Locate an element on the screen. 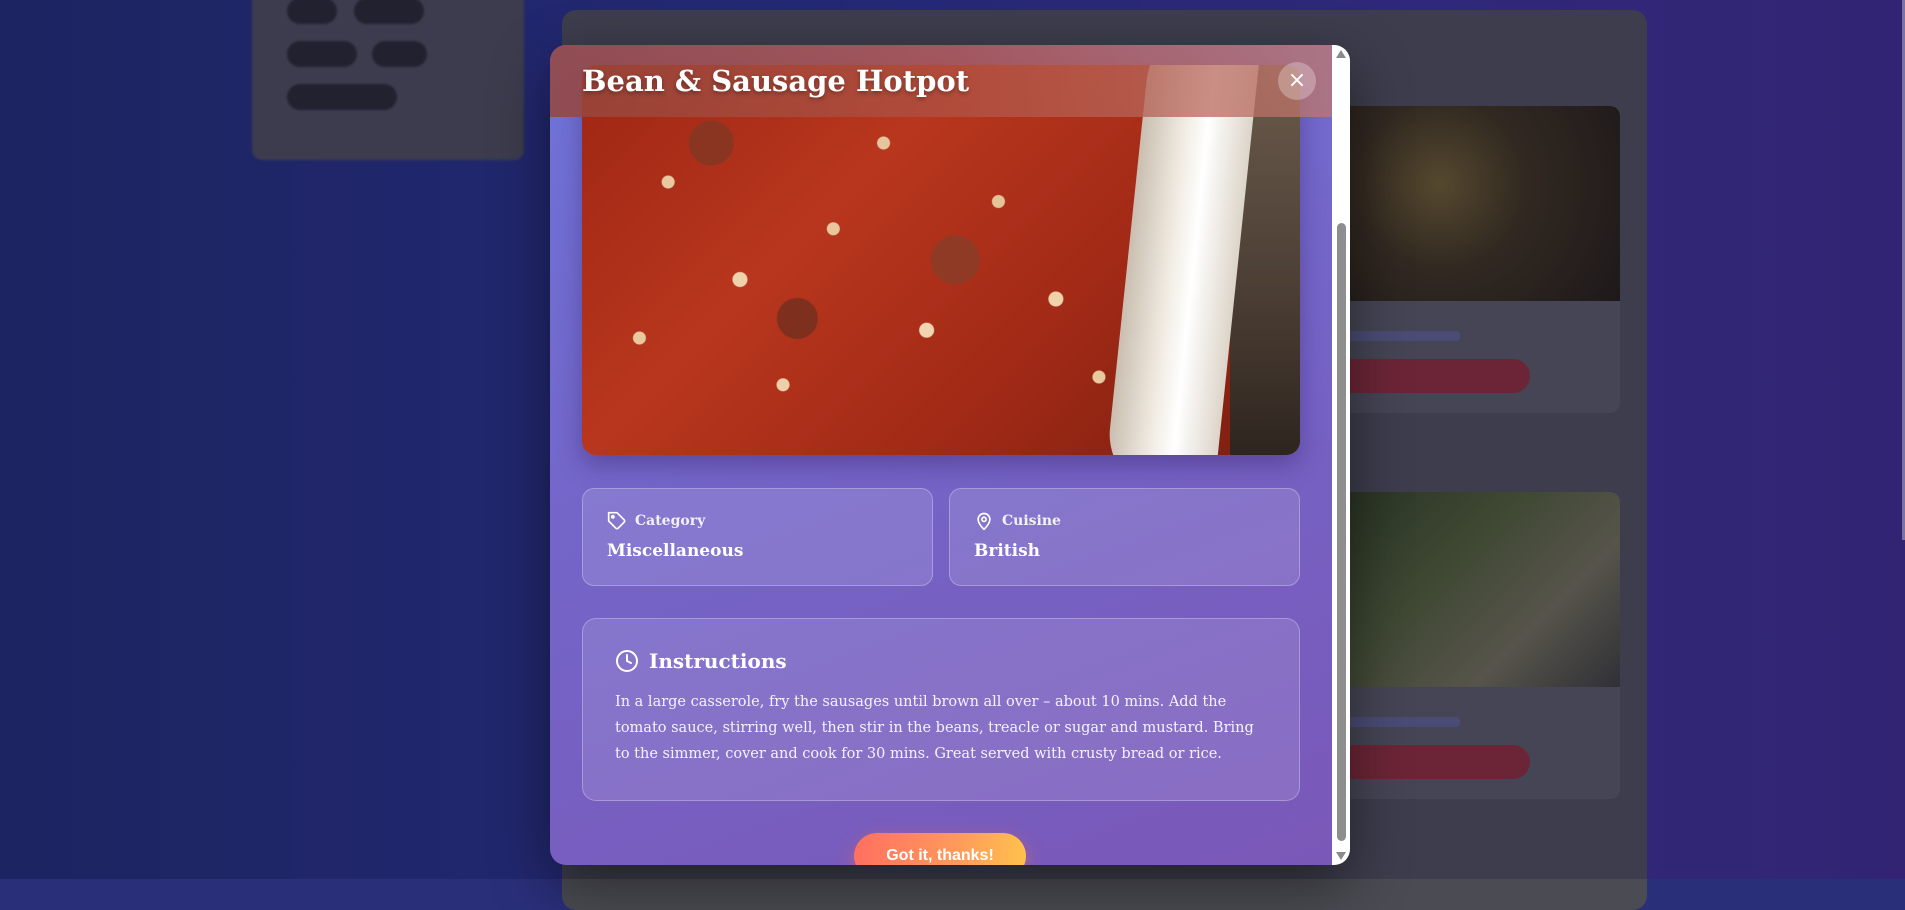 The image size is (1905, 910). category-card: Category Miscellaneous is located at coordinates (757, 537).